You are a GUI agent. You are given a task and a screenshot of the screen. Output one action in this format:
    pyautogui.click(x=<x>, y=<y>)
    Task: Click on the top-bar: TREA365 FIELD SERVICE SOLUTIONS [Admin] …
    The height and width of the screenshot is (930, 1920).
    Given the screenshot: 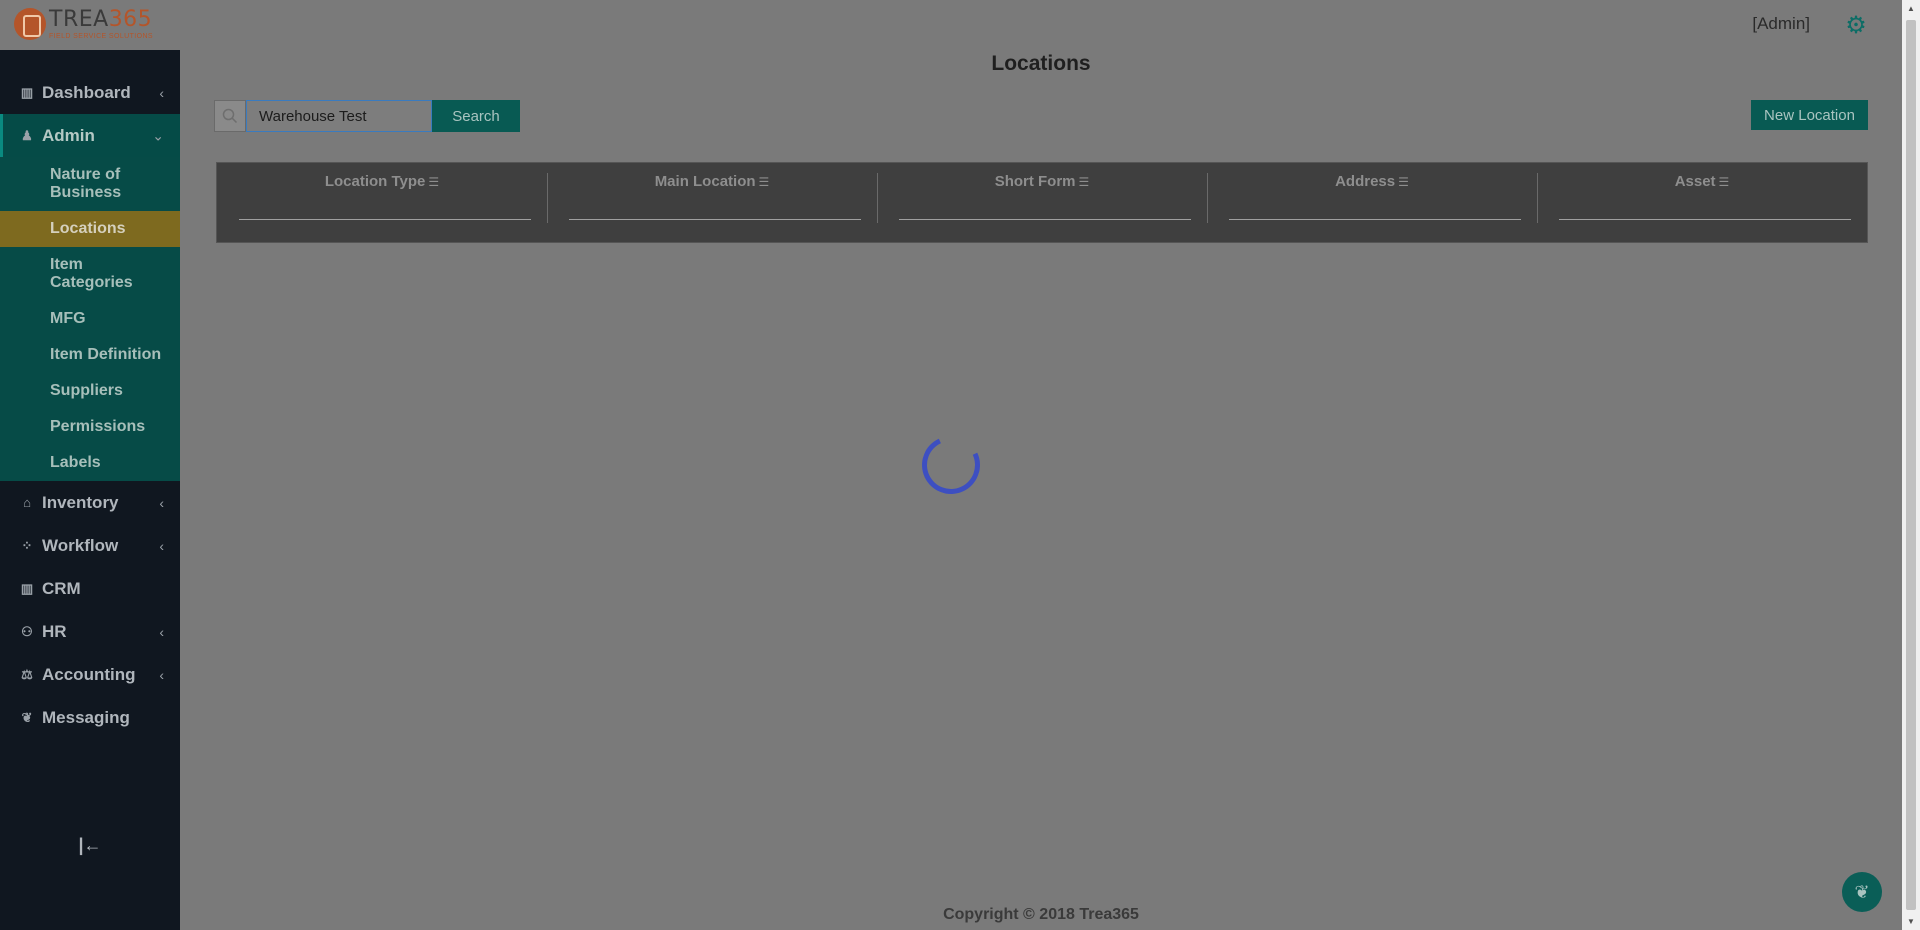 What is the action you would take?
    pyautogui.click(x=950, y=25)
    